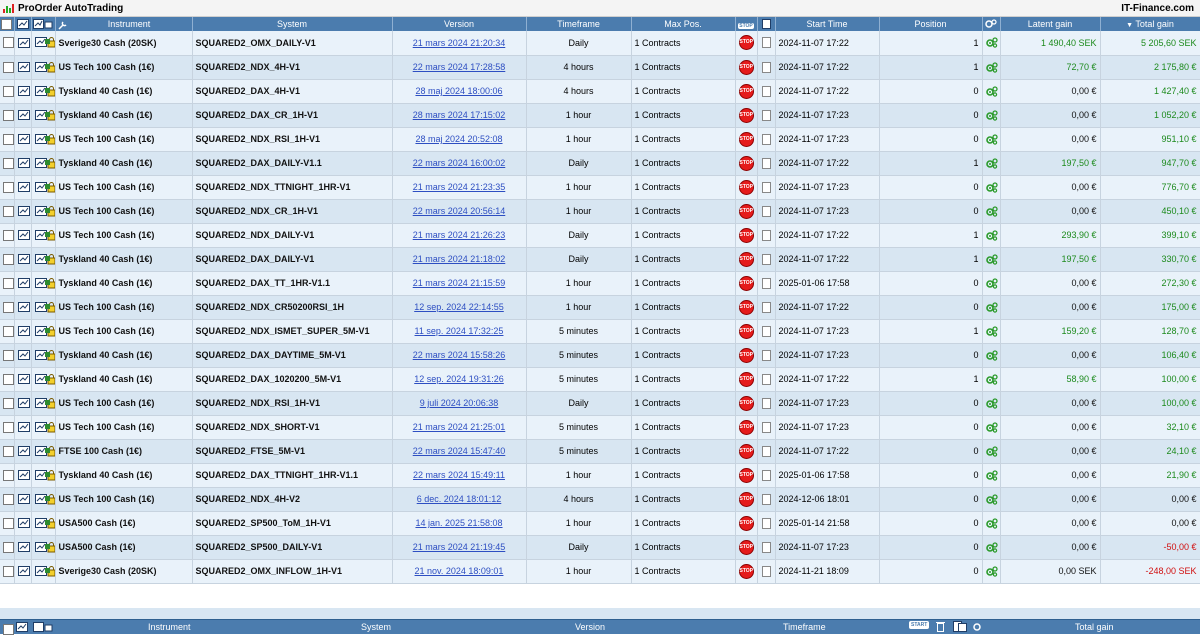  What do you see at coordinates (1150, 24) in the screenshot?
I see `total-gain-header: ▼ Total gain` at bounding box center [1150, 24].